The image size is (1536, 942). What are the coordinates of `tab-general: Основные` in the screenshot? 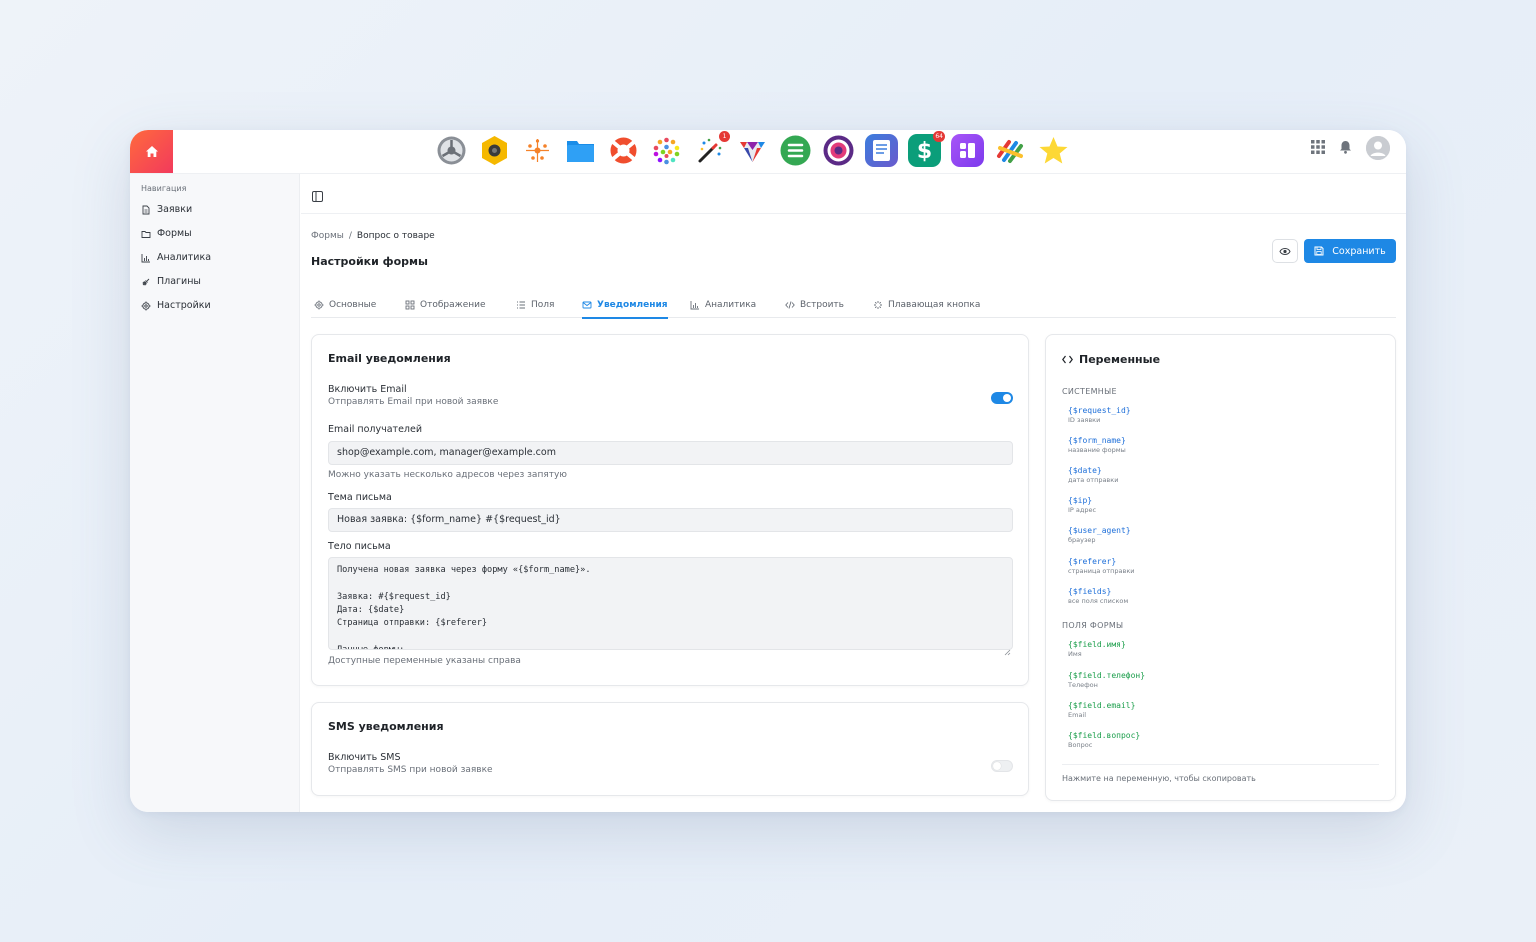 It's located at (345, 305).